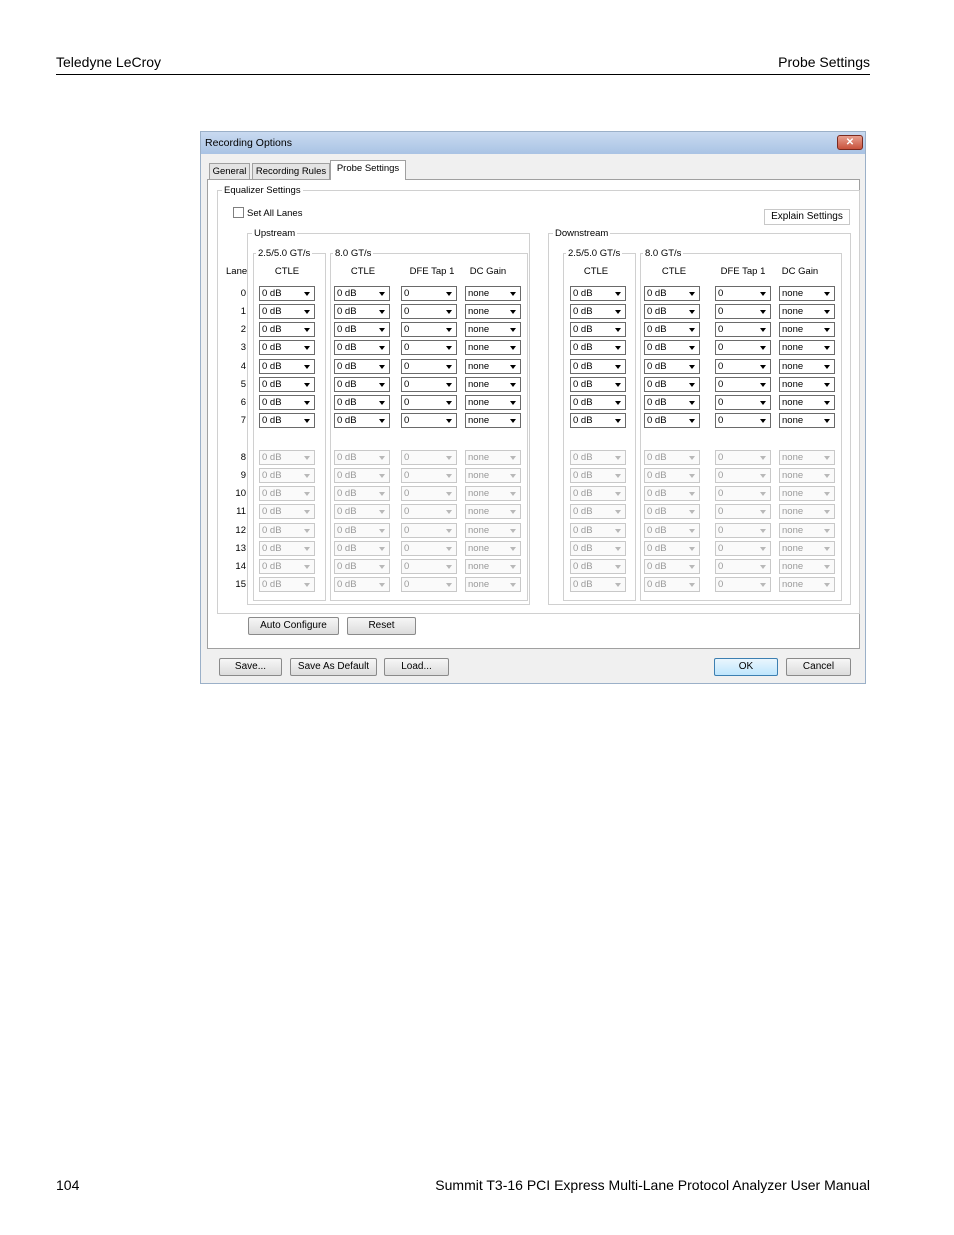 The image size is (954, 1235). I want to click on upstream-lane-4-col-0-dropdown: 0 dB, so click(287, 366).